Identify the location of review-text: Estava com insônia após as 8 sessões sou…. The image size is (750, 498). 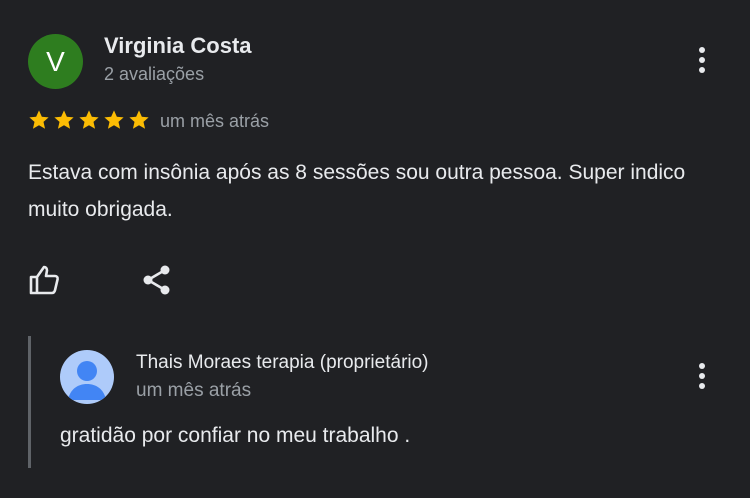
(357, 191).